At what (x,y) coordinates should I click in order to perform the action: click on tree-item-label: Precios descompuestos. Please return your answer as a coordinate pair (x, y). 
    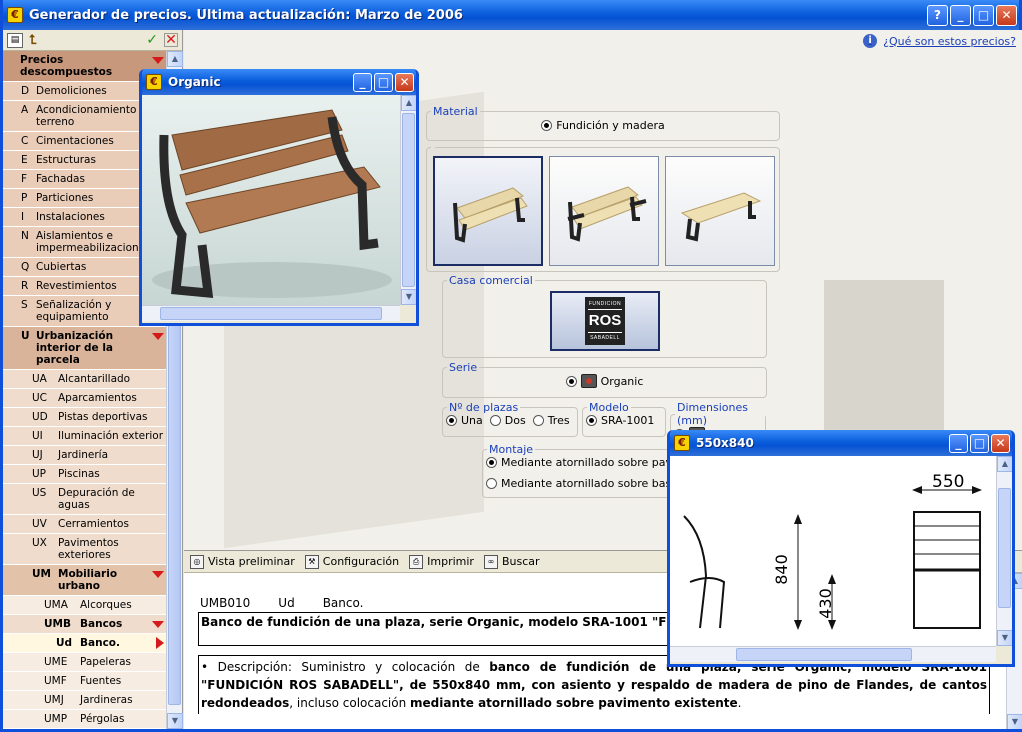
    Looking at the image, I should click on (66, 66).